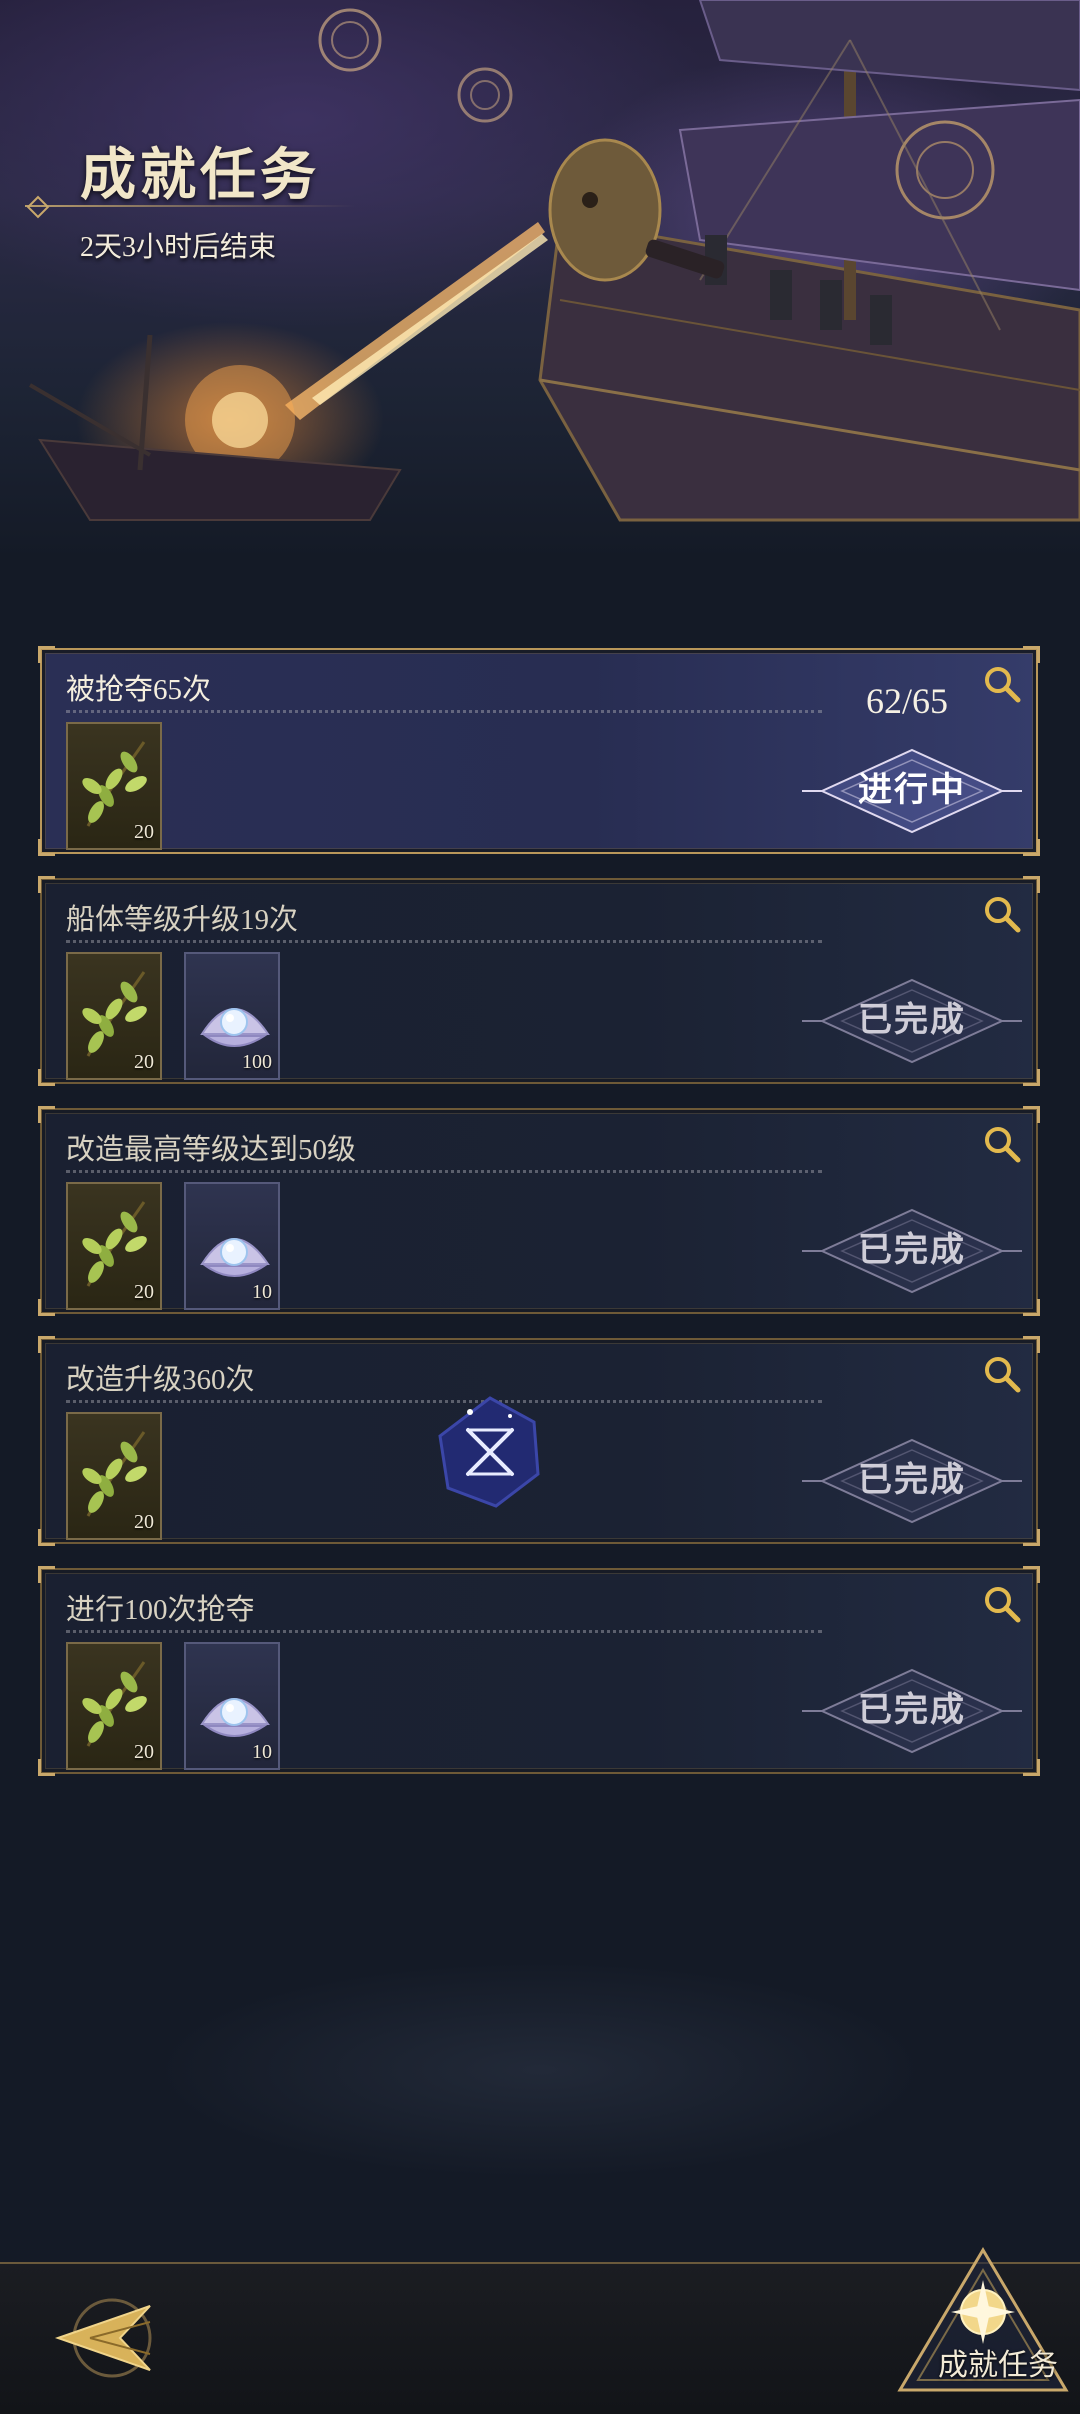 The image size is (1080, 2414). I want to click on status-label: 进行中, so click(912, 790).